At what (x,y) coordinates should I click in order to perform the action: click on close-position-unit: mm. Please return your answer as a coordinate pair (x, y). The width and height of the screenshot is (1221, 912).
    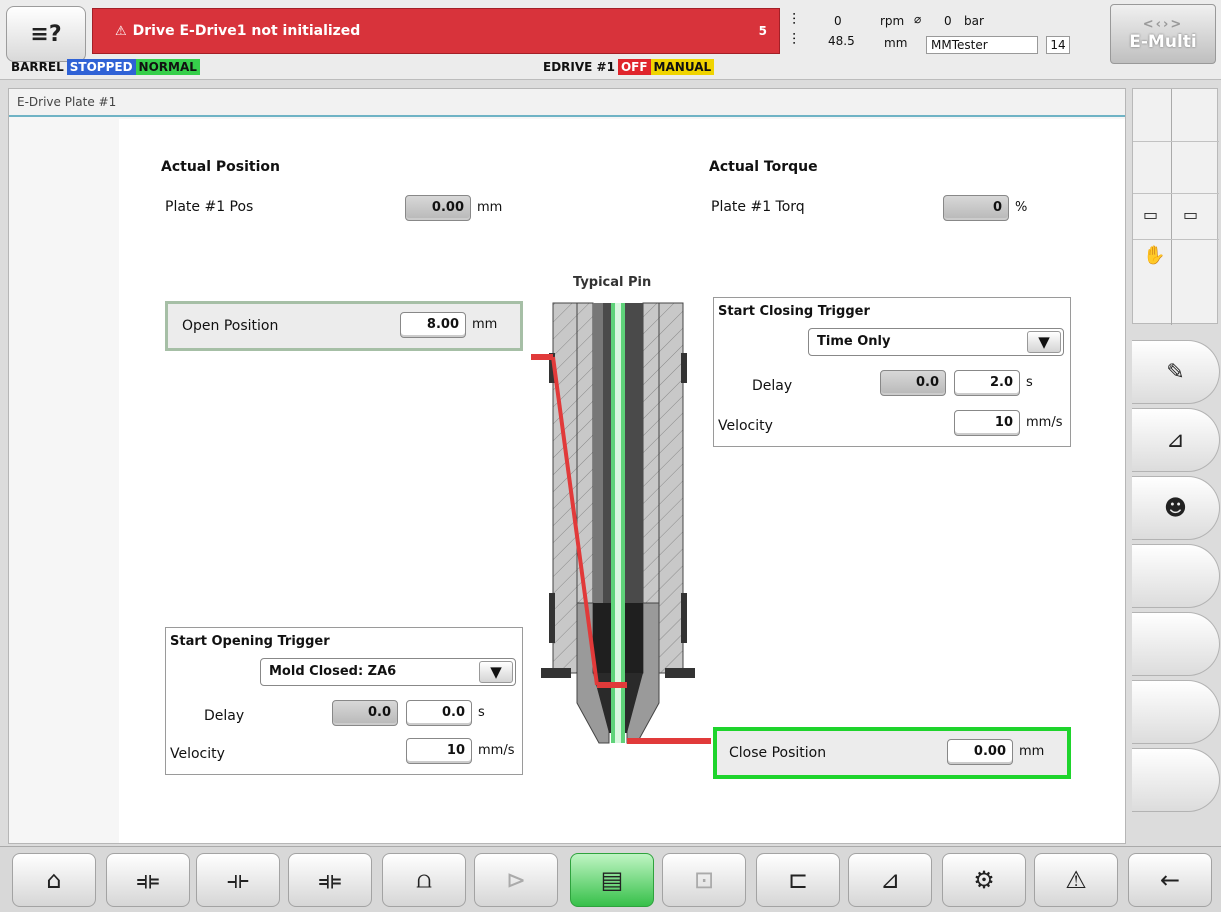
    Looking at the image, I should click on (1032, 751).